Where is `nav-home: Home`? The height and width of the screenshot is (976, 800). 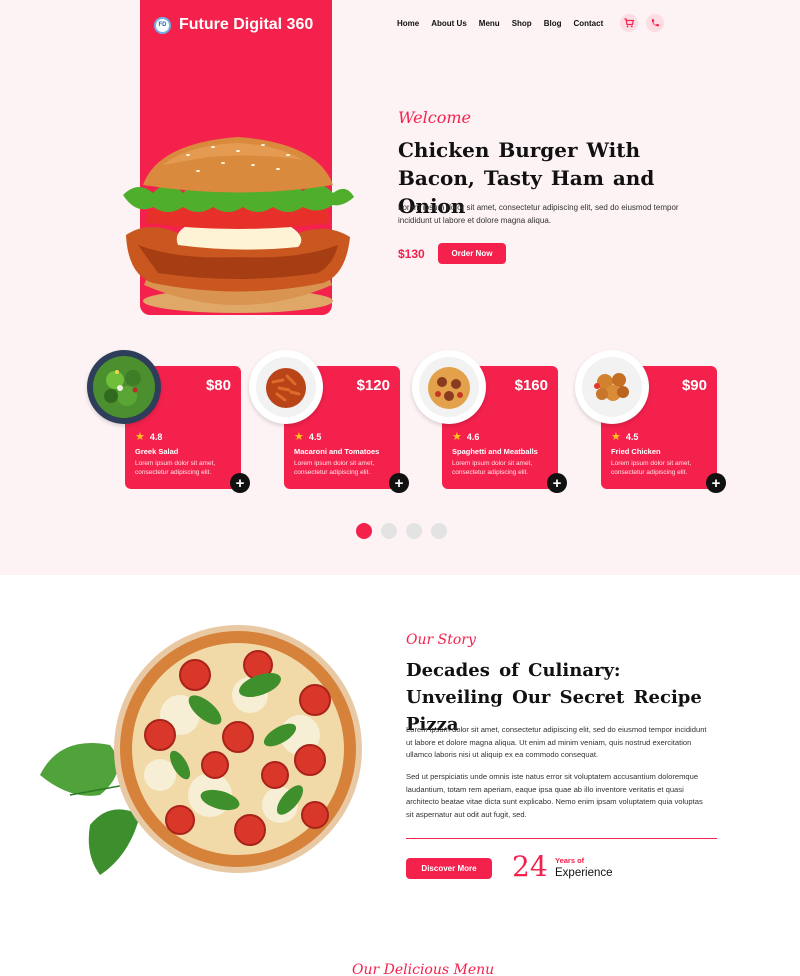
nav-home: Home is located at coordinates (408, 23).